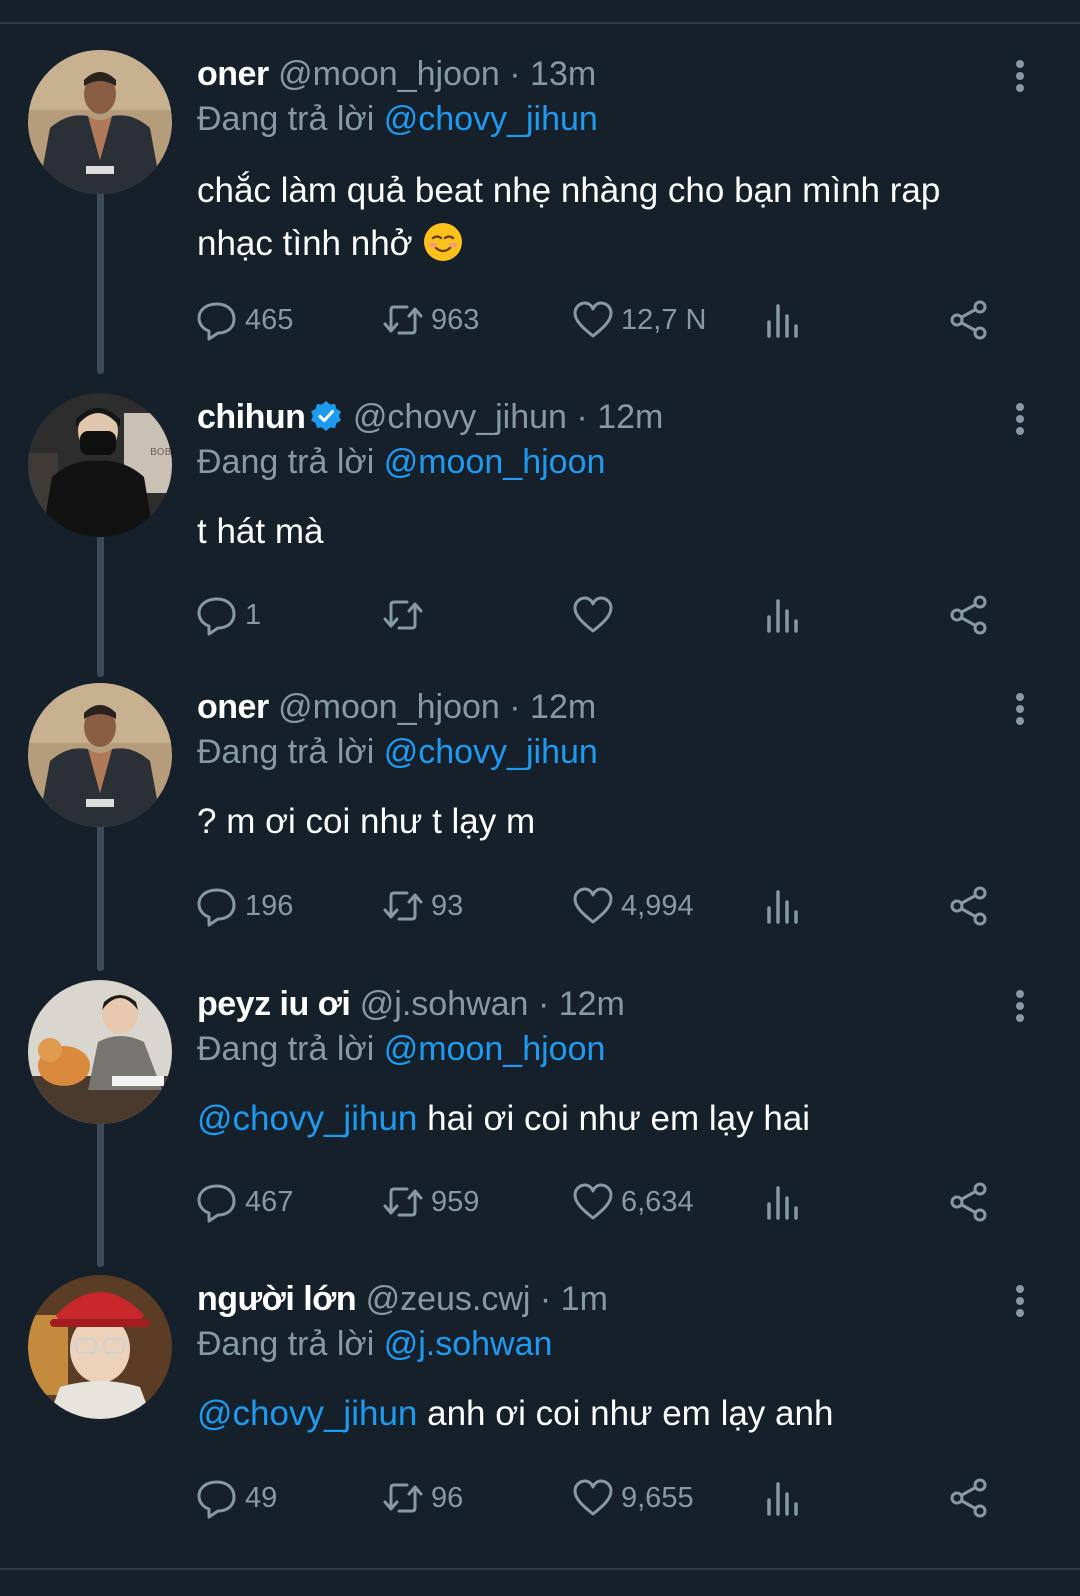 The height and width of the screenshot is (1596, 1080). Describe the element at coordinates (286, 752) in the screenshot. I see `reply-prefix: Đang trả lời` at that location.